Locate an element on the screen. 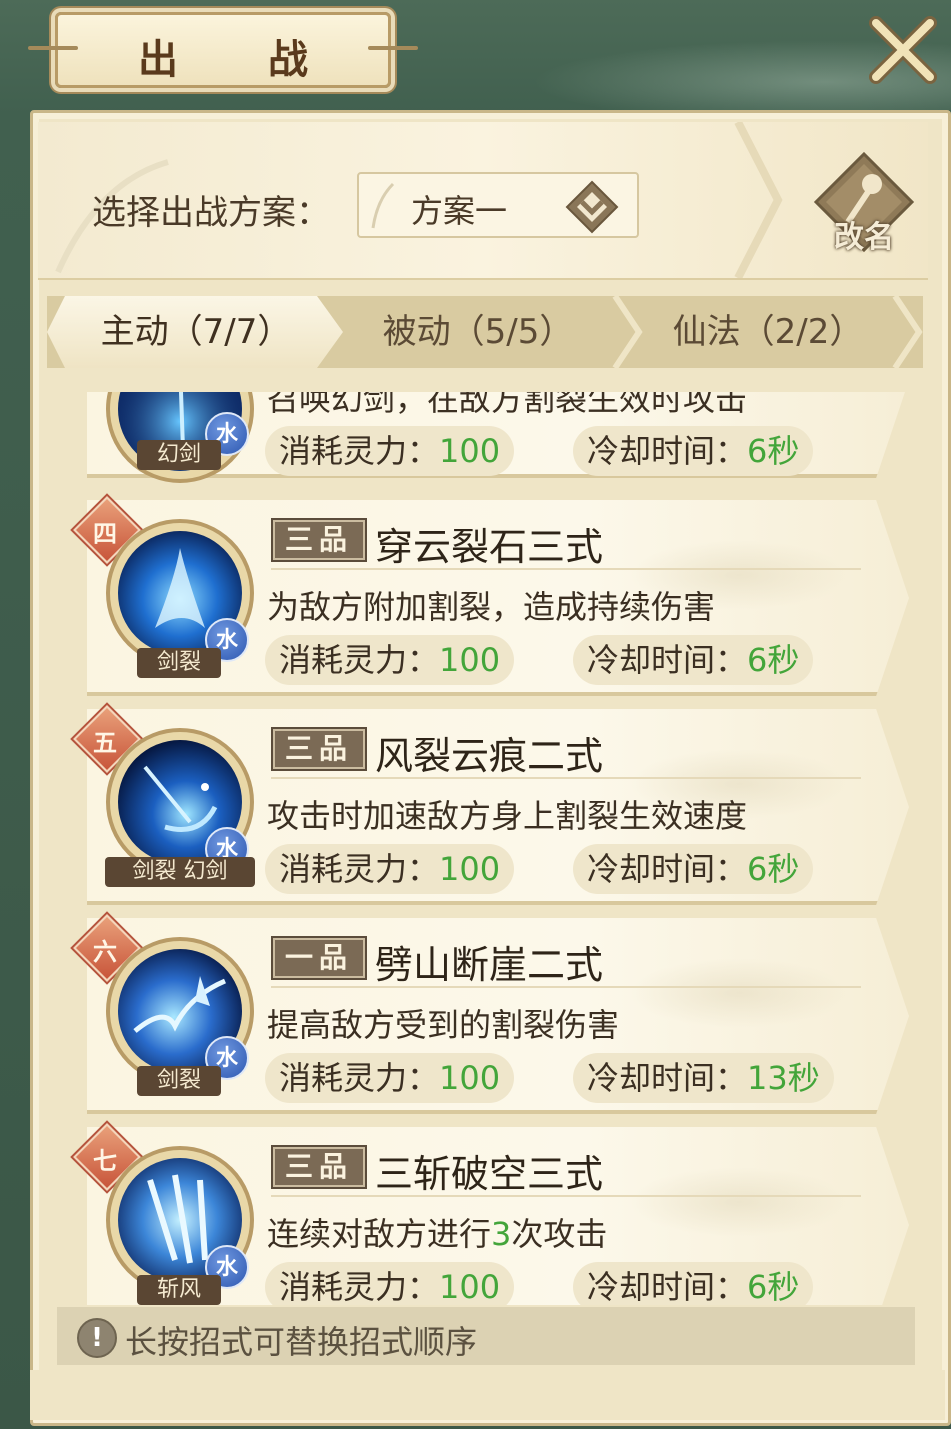 This screenshot has width=951, height=1429. tab-passive-skills: 被动（5/5） is located at coordinates (478, 332).